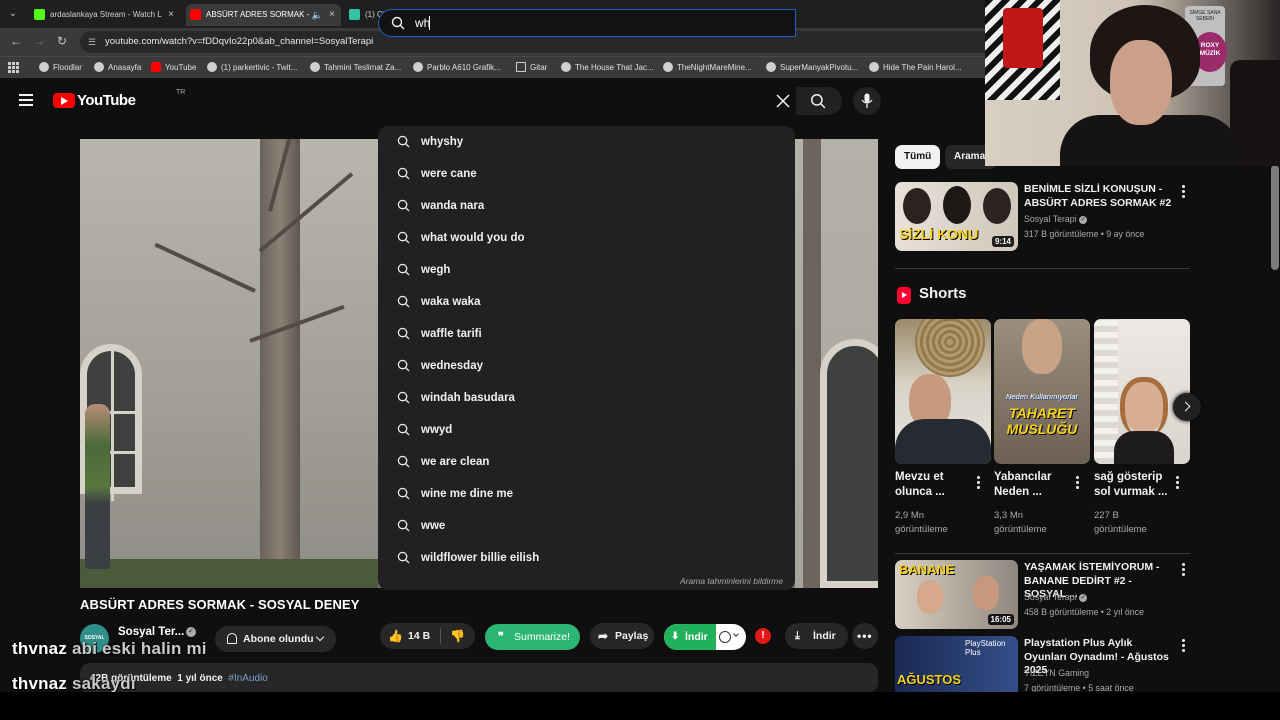 Image resolution: width=1280 pixels, height=720 pixels. Describe the element at coordinates (105, 15) in the screenshot. I see `tab-kick: ardaslankaya Stream - Watch L ×` at that location.